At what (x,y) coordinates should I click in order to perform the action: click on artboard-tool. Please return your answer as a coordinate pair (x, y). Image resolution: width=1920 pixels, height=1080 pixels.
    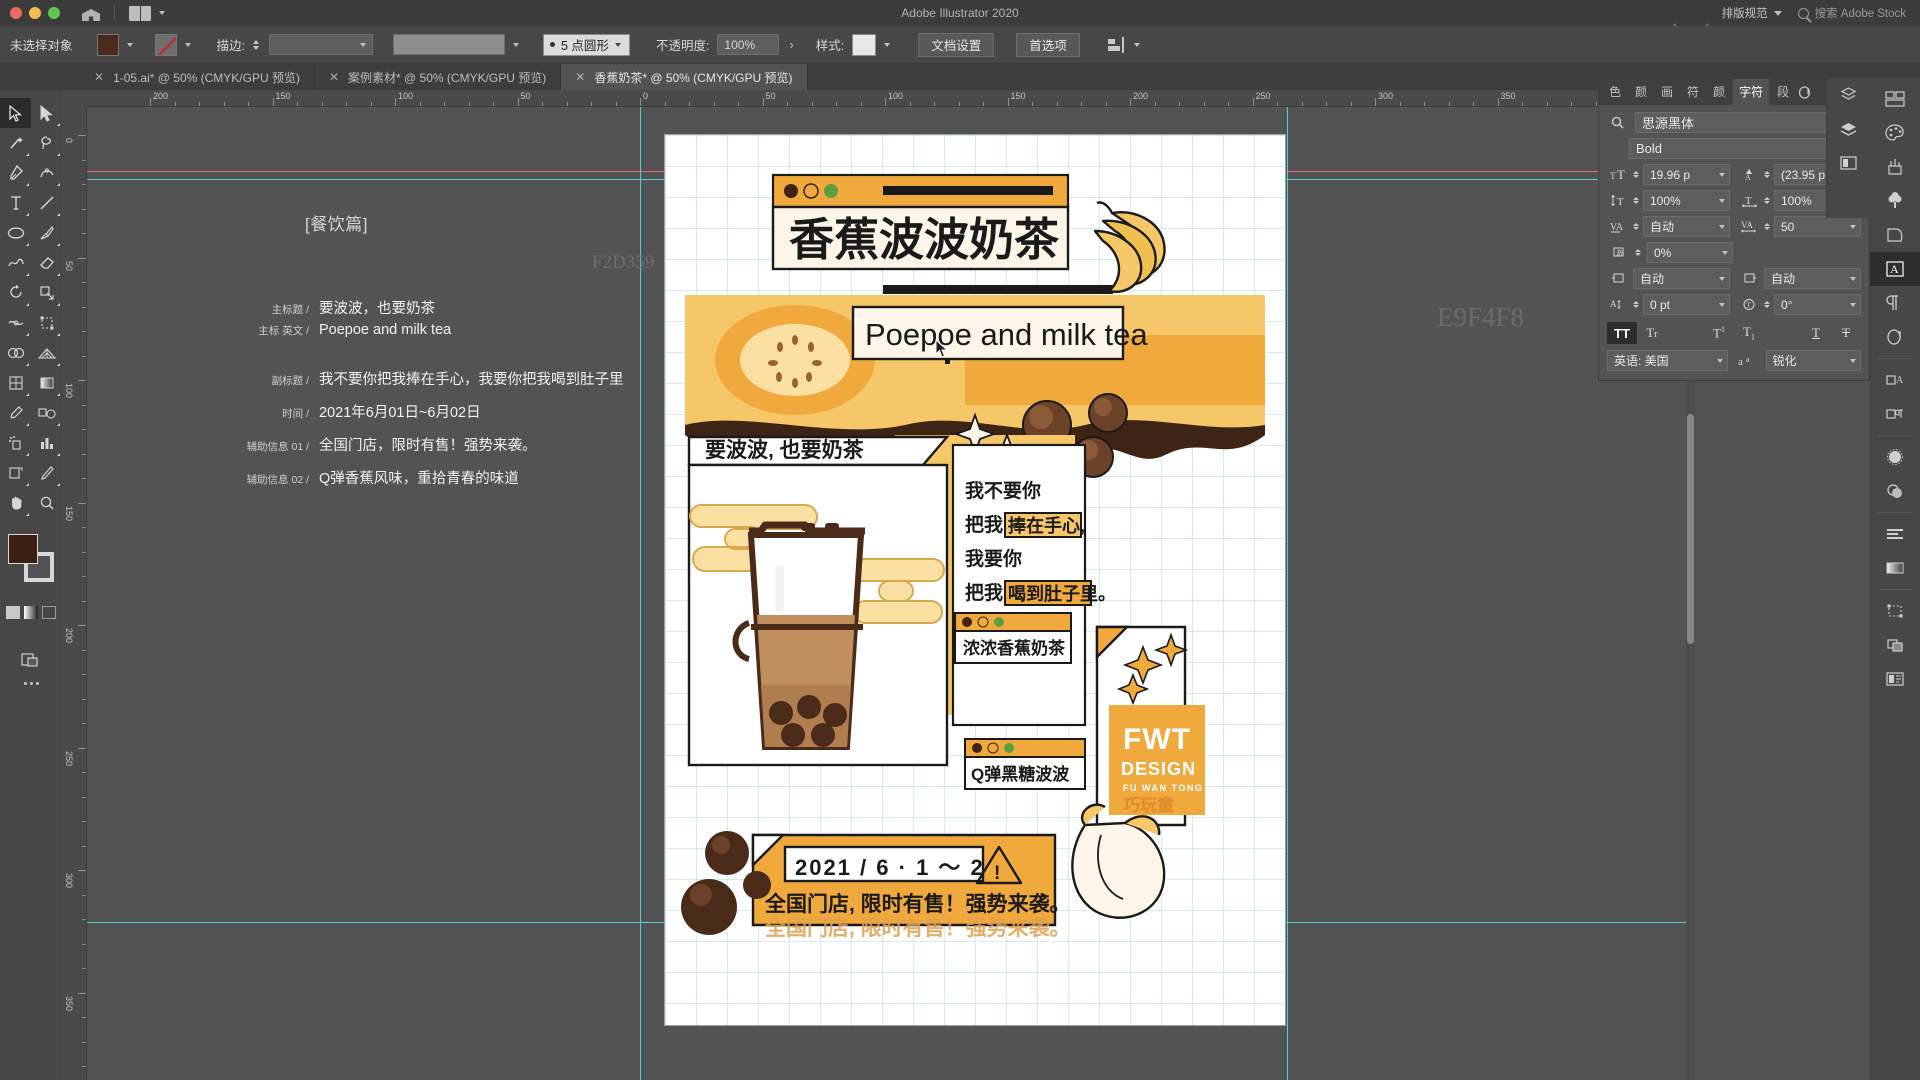
    Looking at the image, I should click on (15, 473).